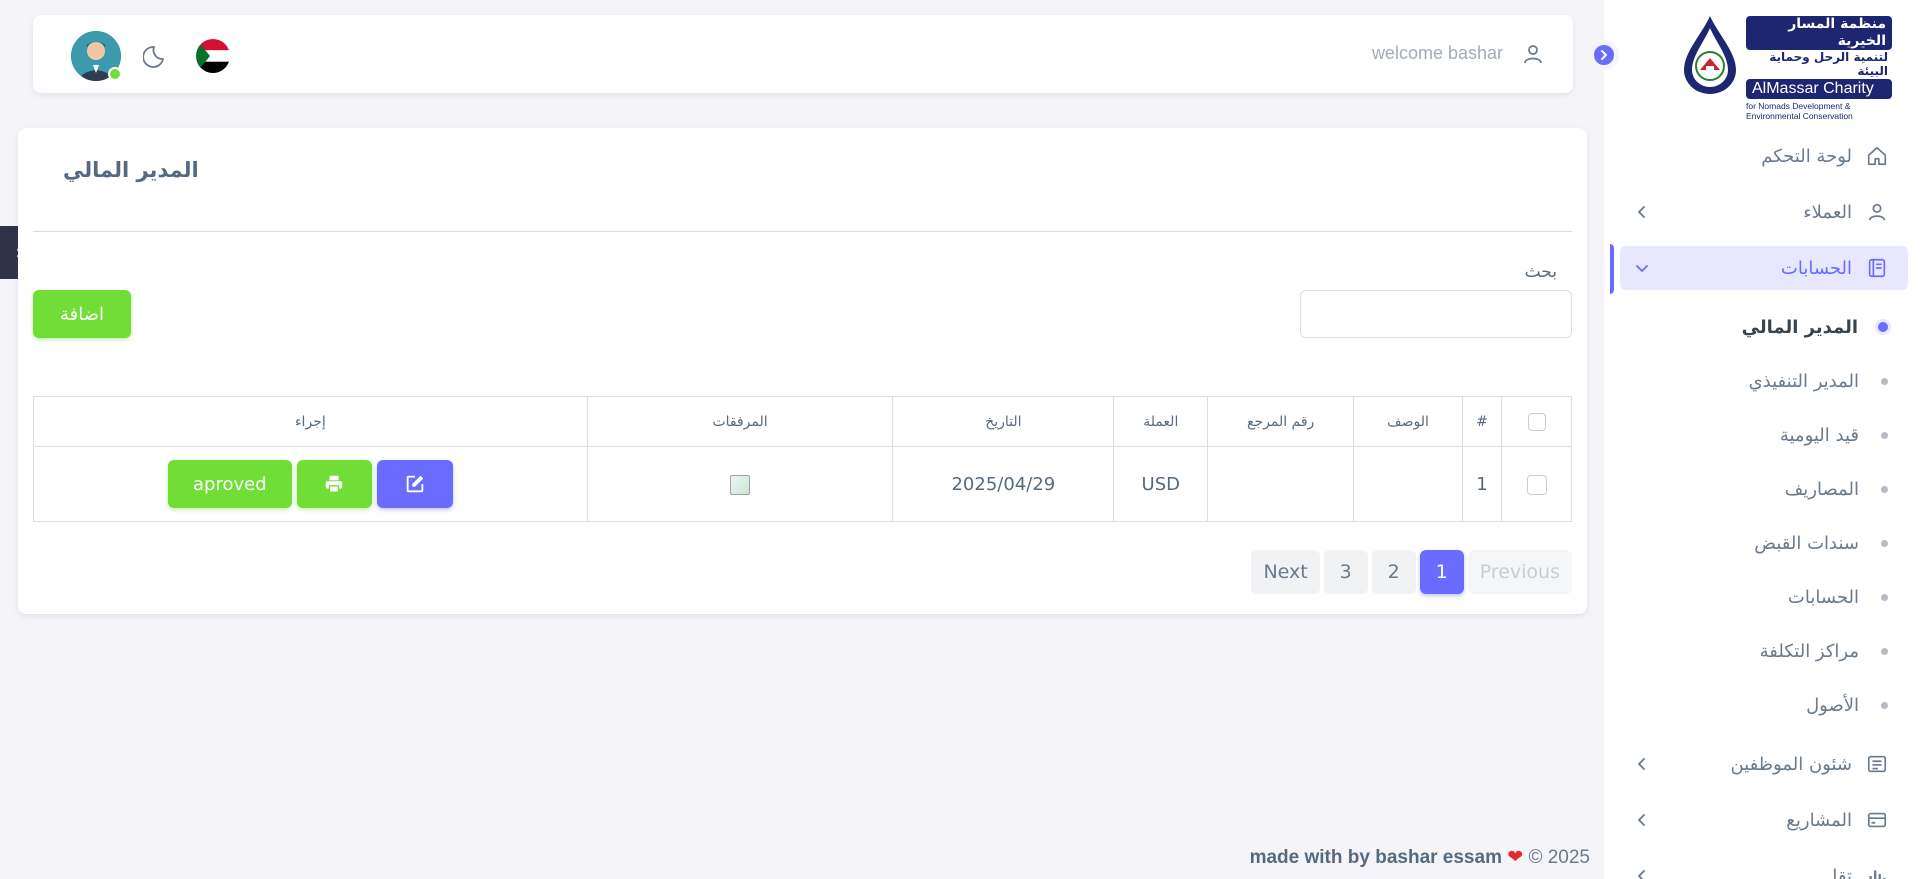 The image size is (1920, 879). Describe the element at coordinates (1764, 435) in the screenshot. I see `submenu-item-journal-entry: قيد اليومية` at that location.